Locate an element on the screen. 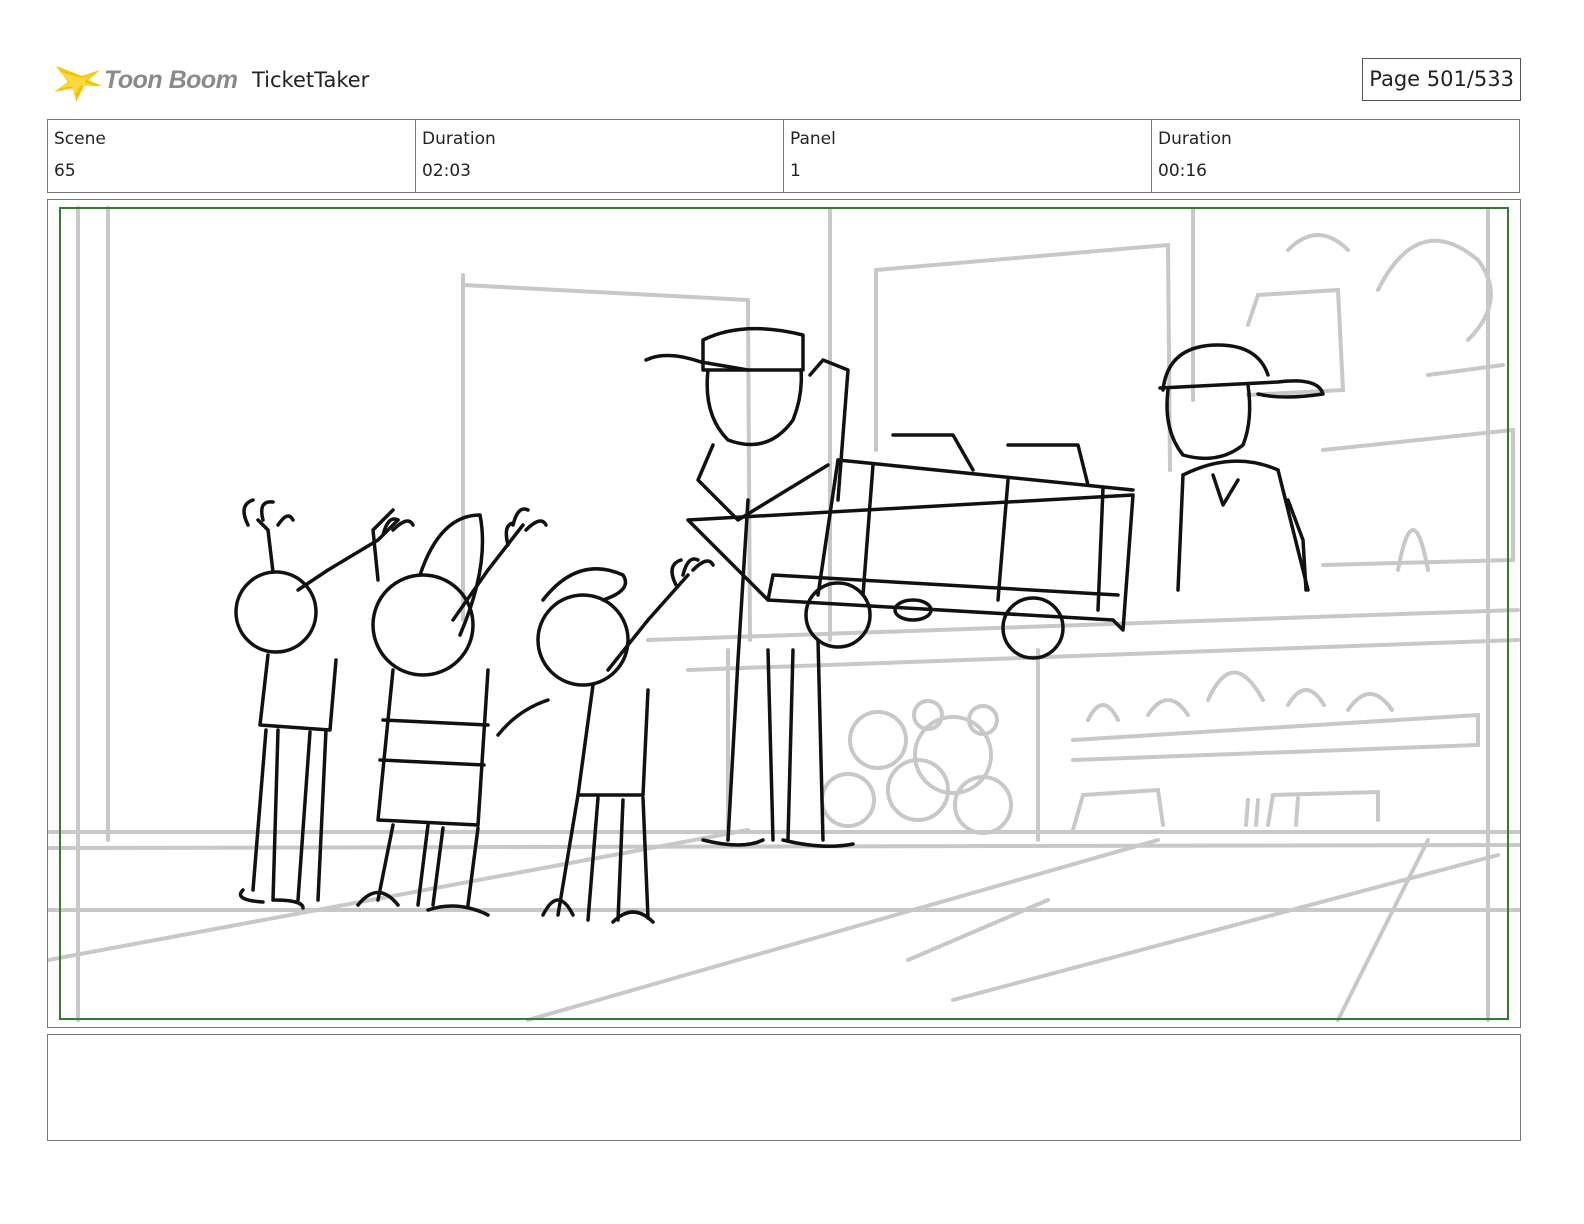 The height and width of the screenshot is (1224, 1584). scene-value: 65 is located at coordinates (65, 171).